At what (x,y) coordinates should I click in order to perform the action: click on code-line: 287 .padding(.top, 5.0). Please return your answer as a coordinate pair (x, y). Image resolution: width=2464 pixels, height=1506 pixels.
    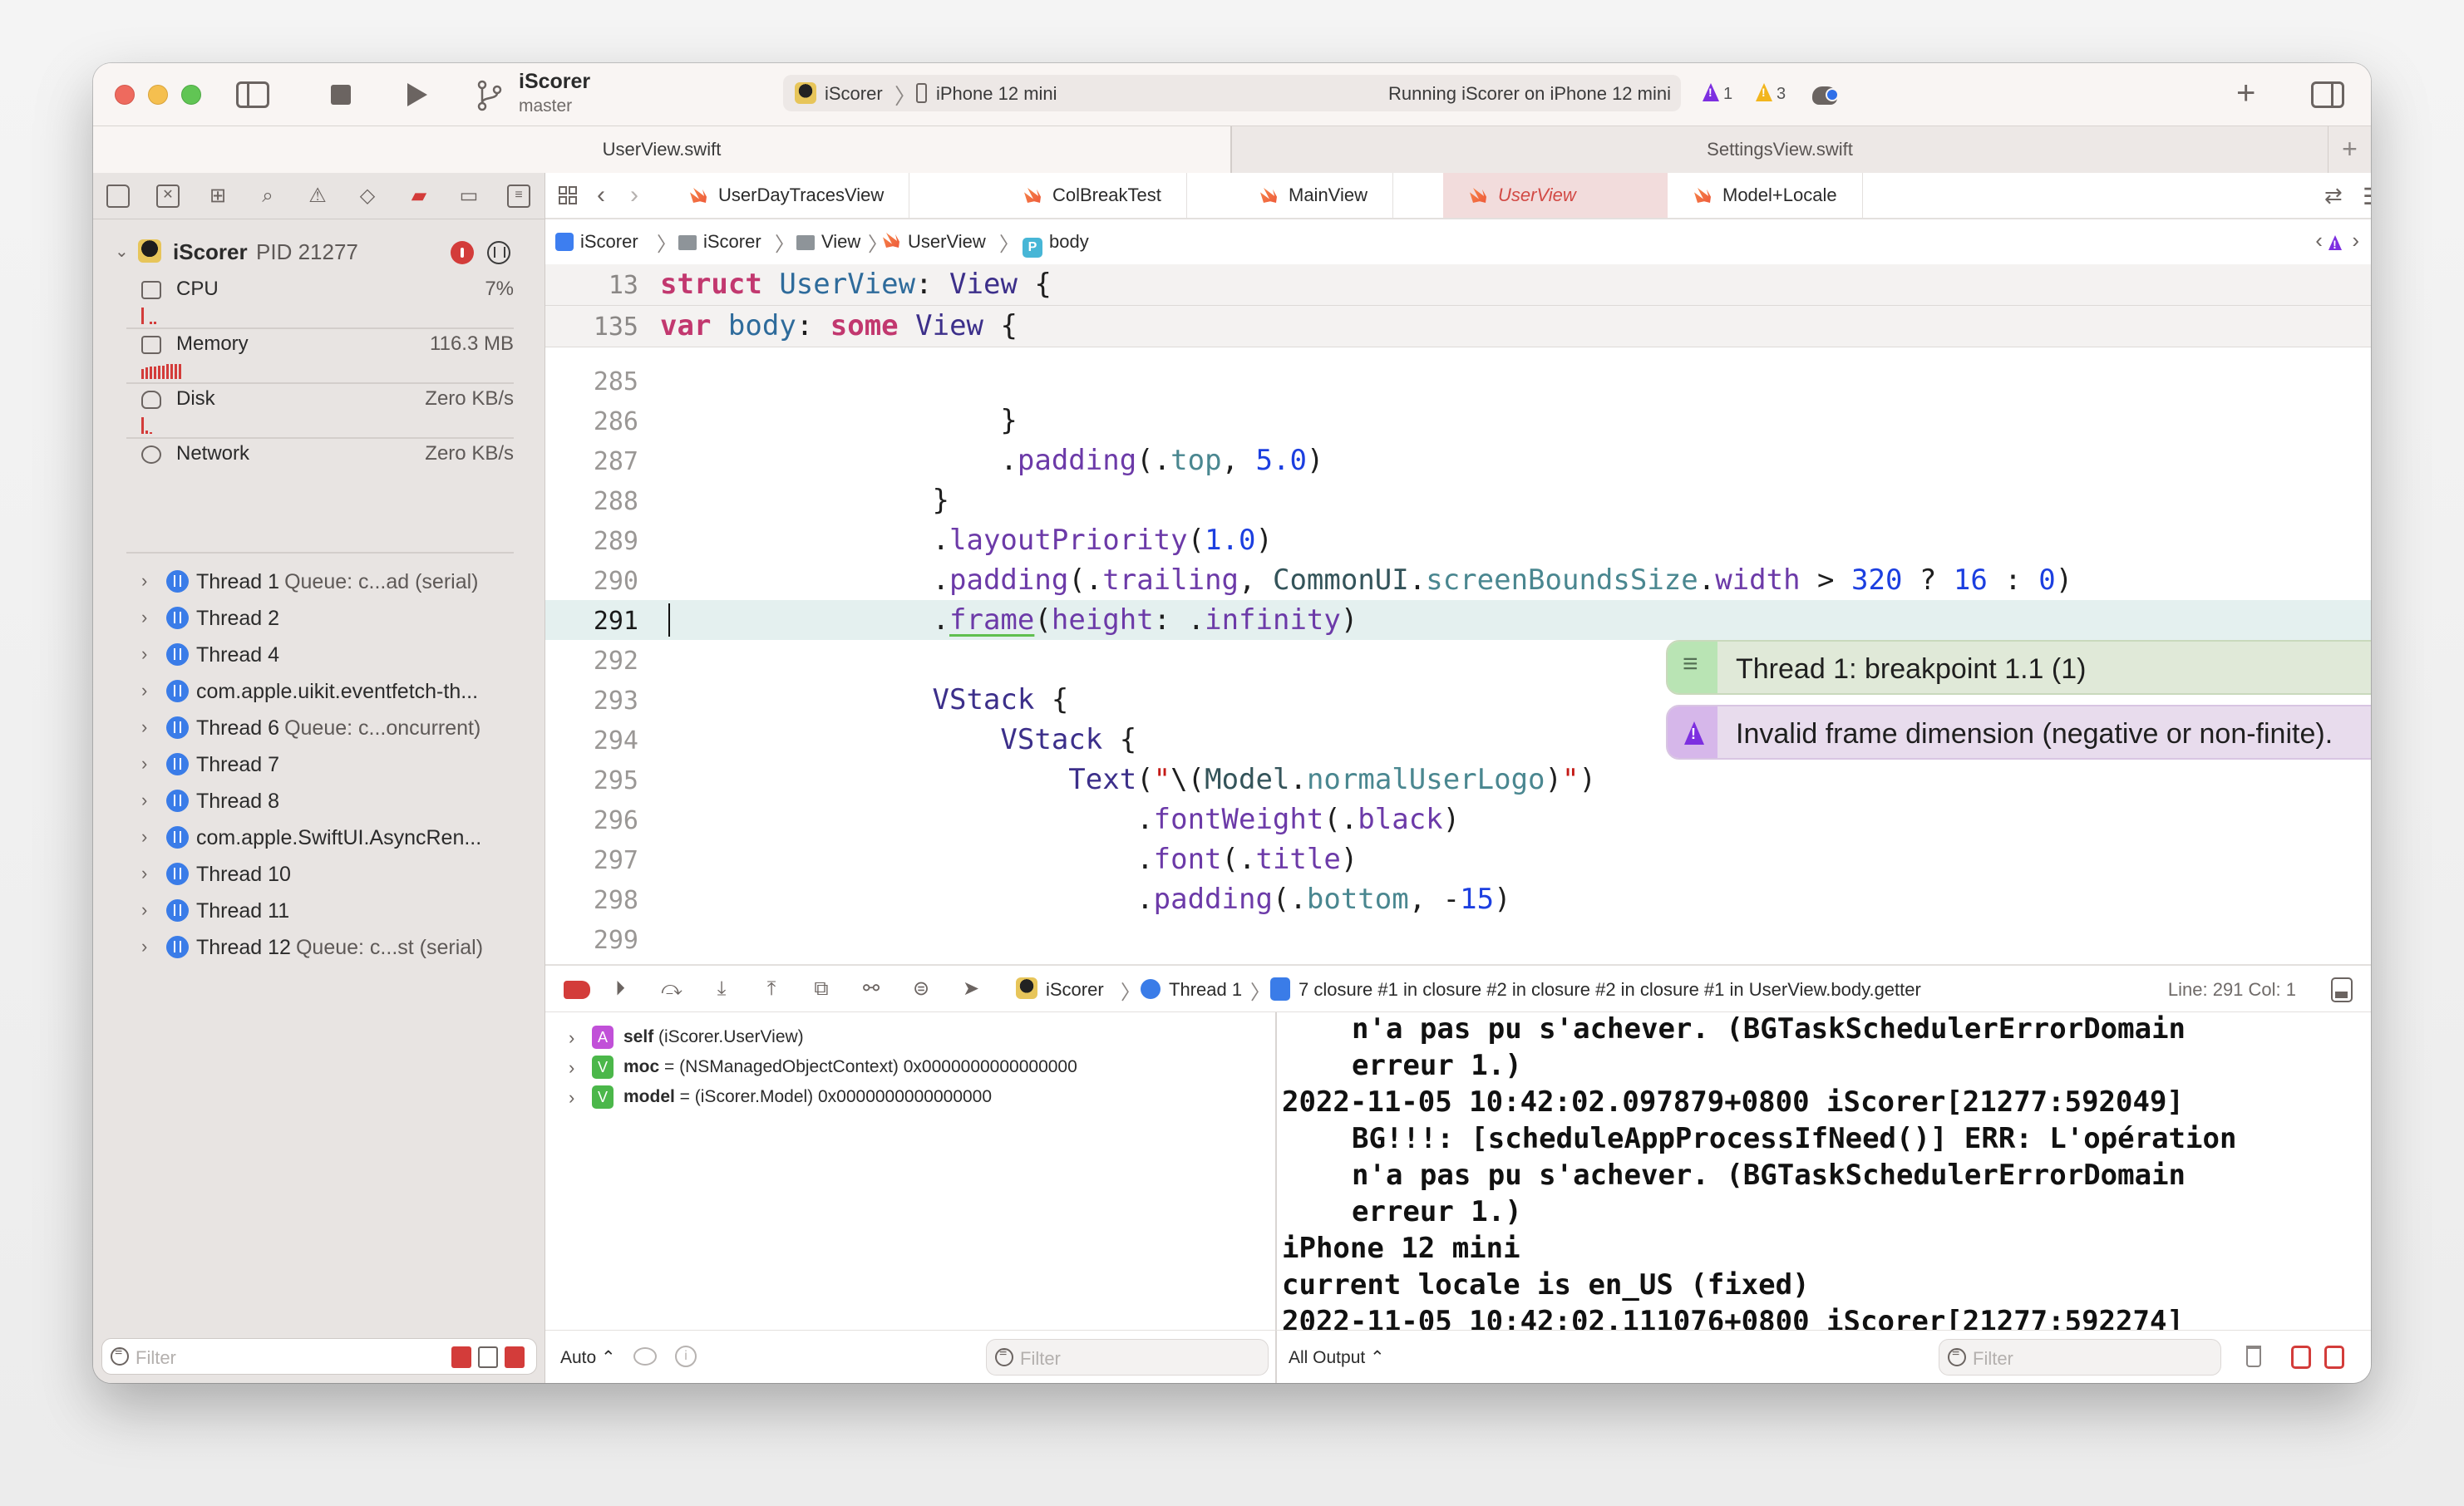
    Looking at the image, I should click on (1458, 460).